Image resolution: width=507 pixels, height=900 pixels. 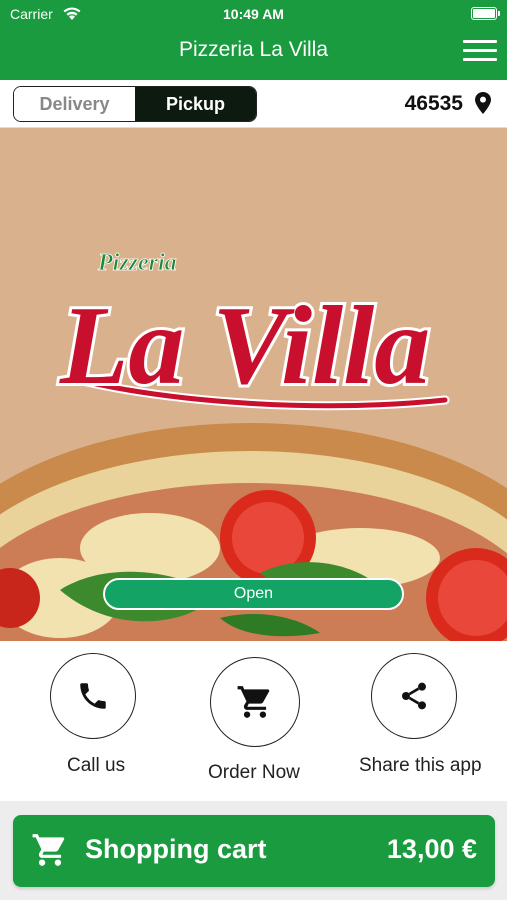 I want to click on zip-code: 46535, so click(x=434, y=104).